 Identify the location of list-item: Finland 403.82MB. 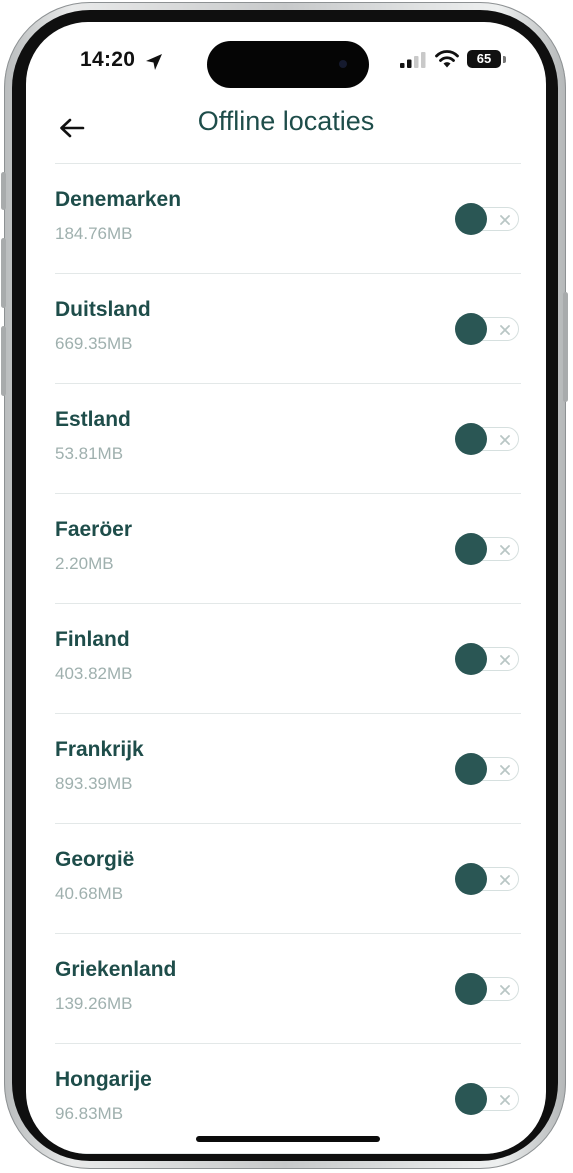
(288, 659).